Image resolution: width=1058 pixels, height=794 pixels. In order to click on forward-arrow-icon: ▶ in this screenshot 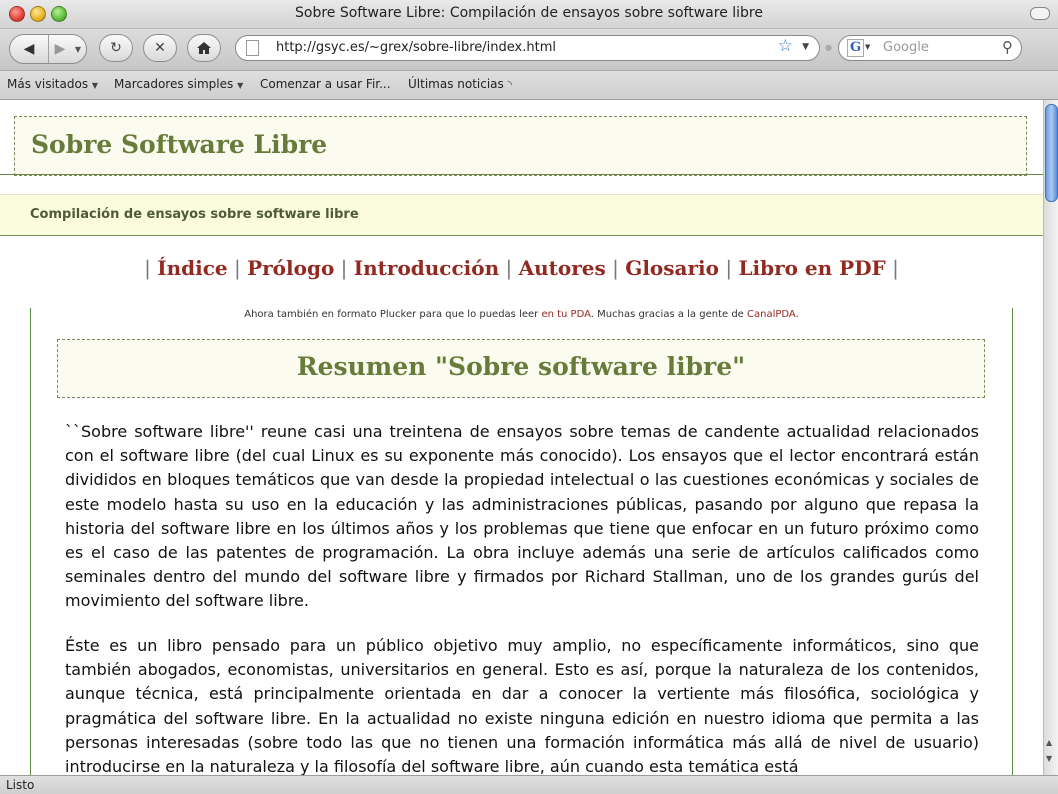, I will do `click(60, 49)`.